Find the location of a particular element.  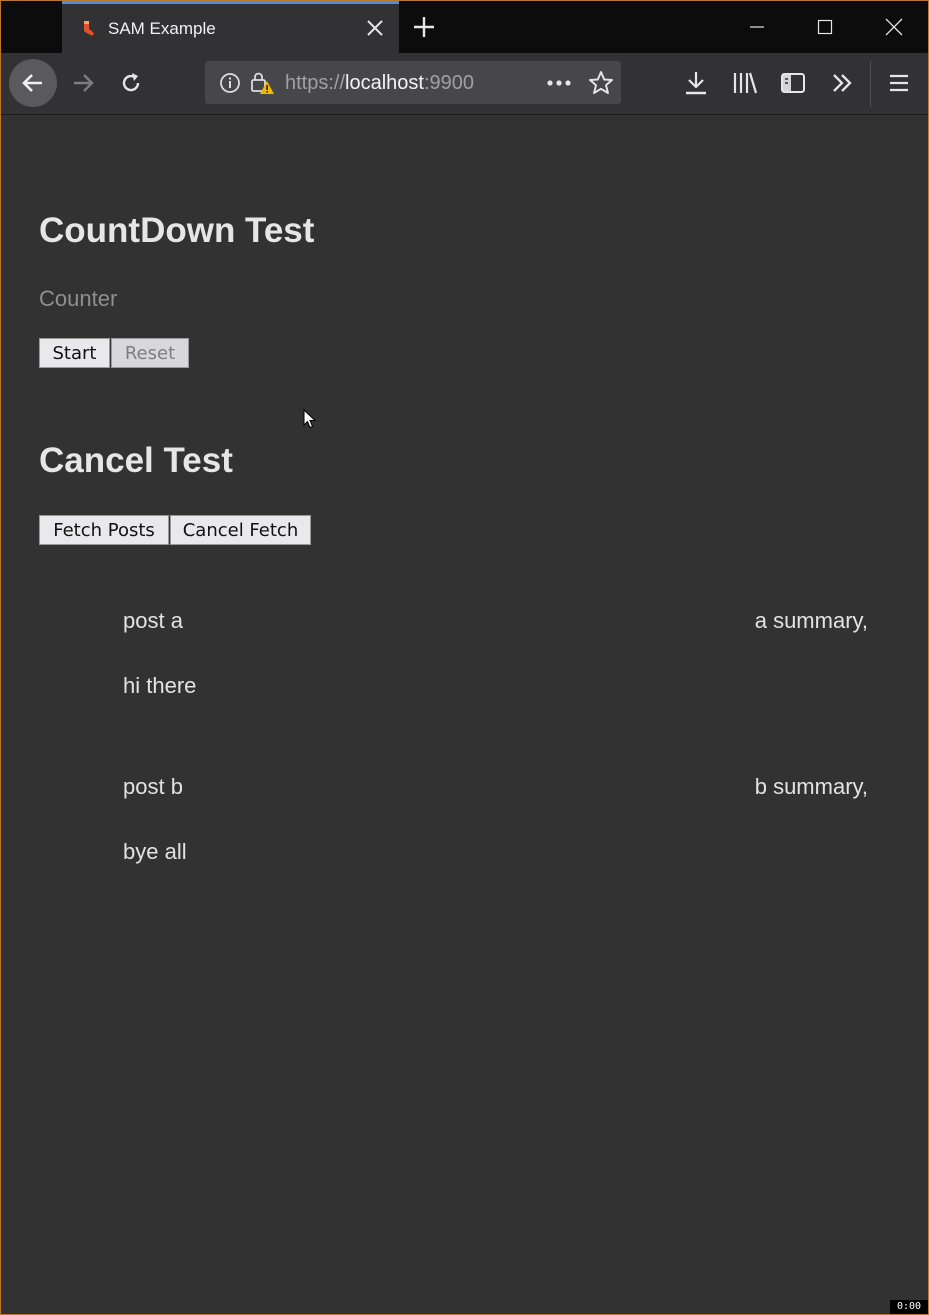

info-icon is located at coordinates (230, 83).